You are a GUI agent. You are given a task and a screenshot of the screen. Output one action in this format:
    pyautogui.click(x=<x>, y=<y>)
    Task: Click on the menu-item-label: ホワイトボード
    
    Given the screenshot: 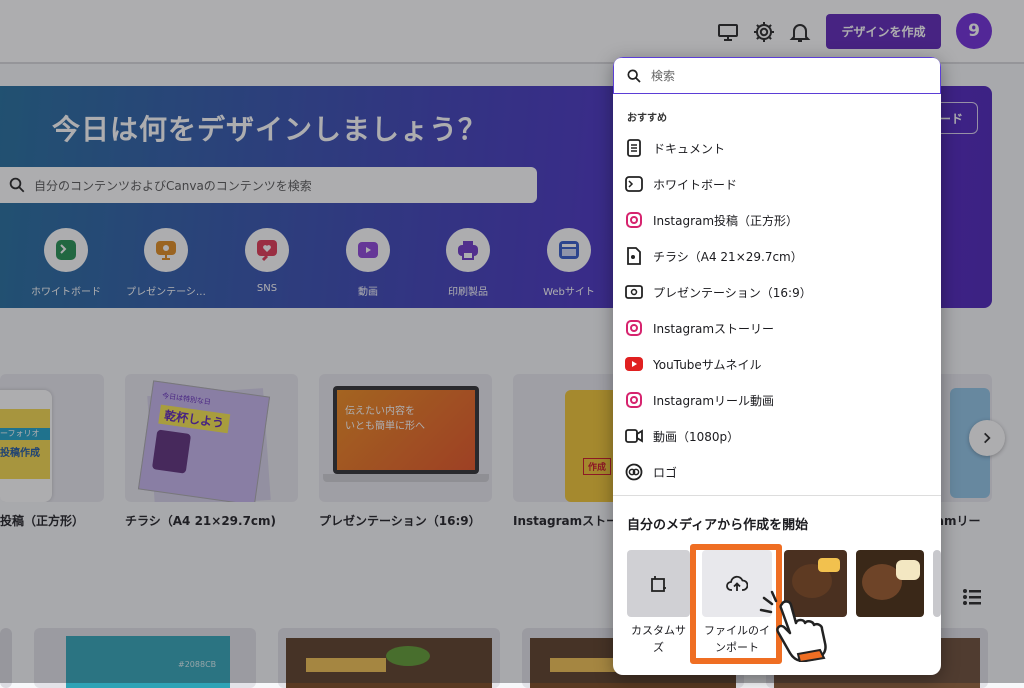 What is the action you would take?
    pyautogui.click(x=695, y=184)
    